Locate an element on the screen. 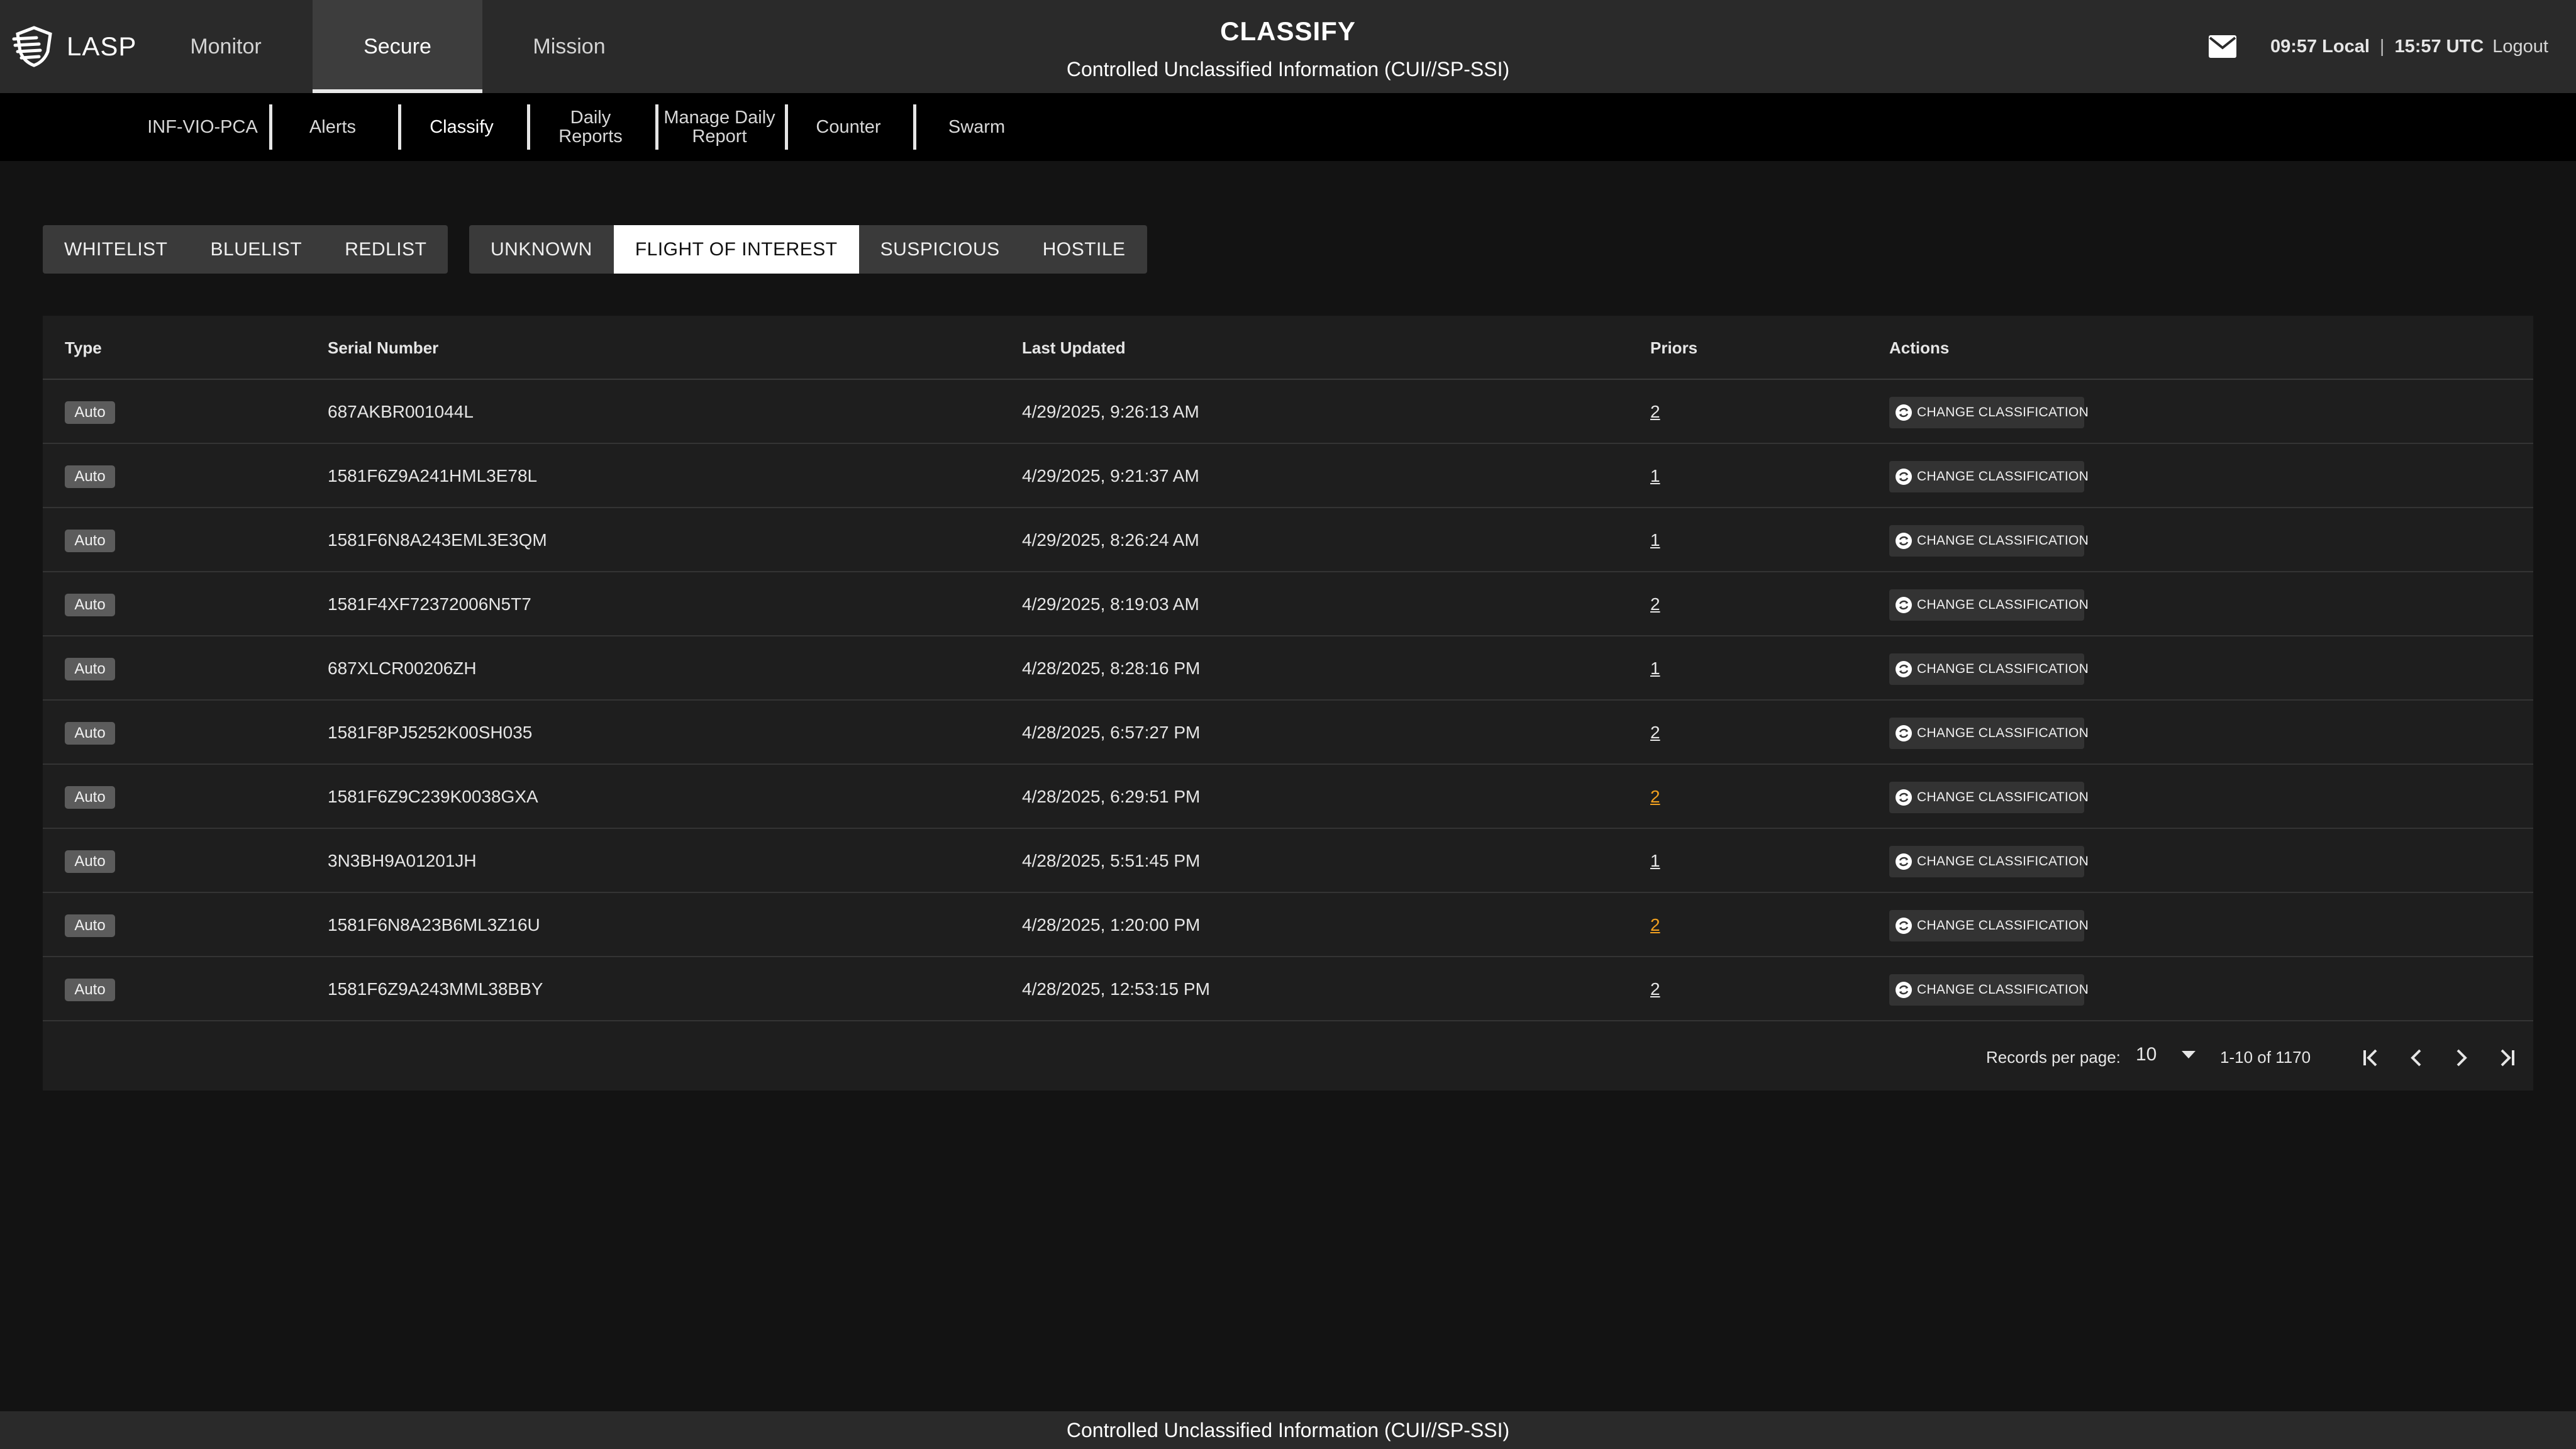  tab-secure: Secure is located at coordinates (397, 46).